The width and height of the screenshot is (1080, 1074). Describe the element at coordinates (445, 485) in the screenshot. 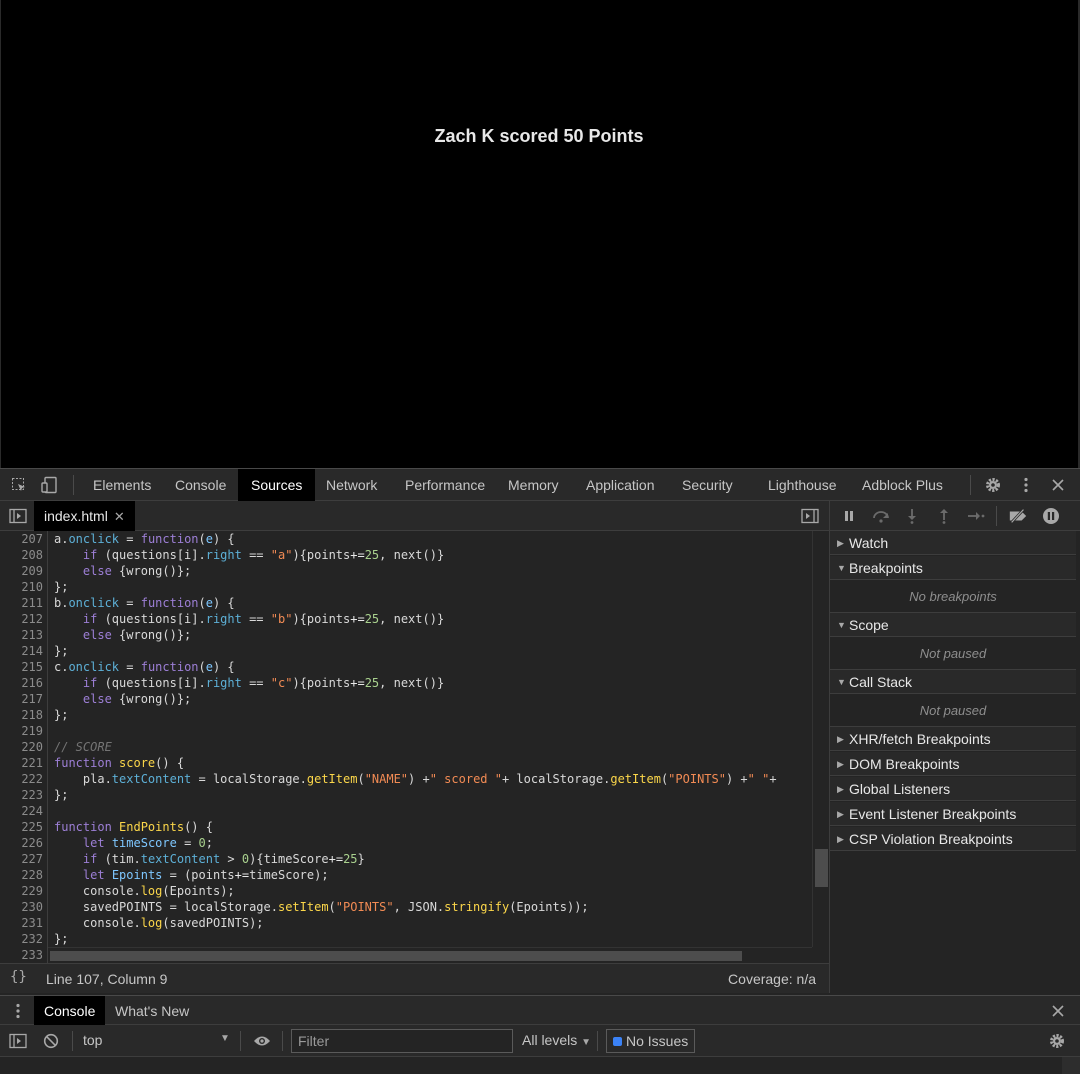

I see `tab-performance: Performance` at that location.